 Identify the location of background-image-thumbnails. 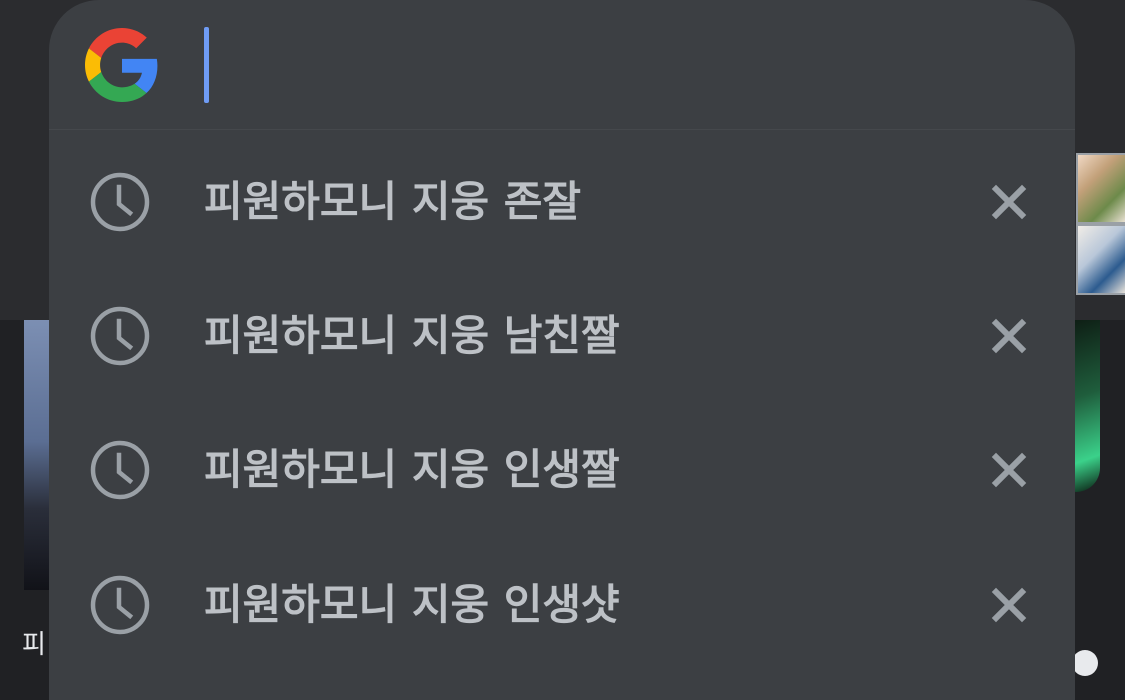
(1100, 224).